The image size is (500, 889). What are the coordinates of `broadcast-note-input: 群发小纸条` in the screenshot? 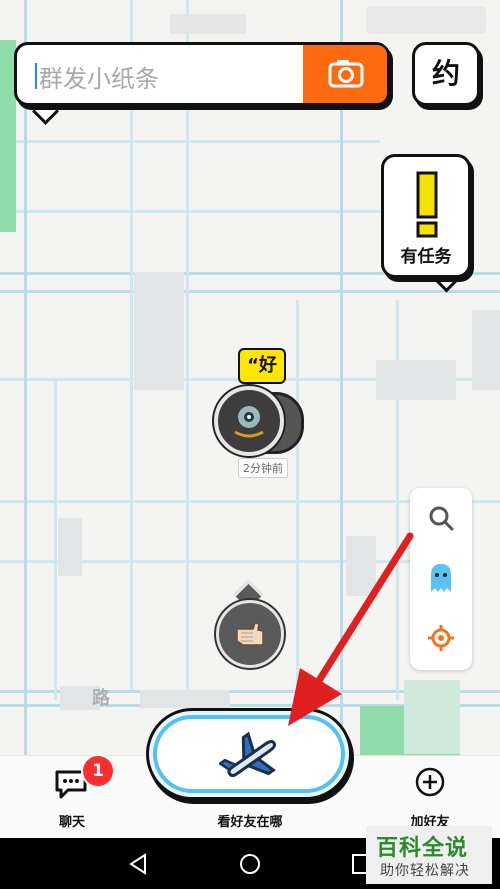 It's located at (202, 74).